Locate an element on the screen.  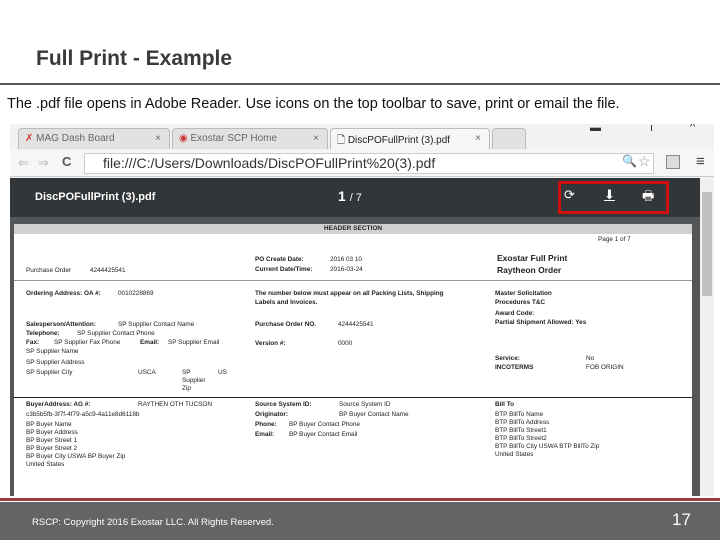
supplier-zip: Supplier is located at coordinates (194, 380).